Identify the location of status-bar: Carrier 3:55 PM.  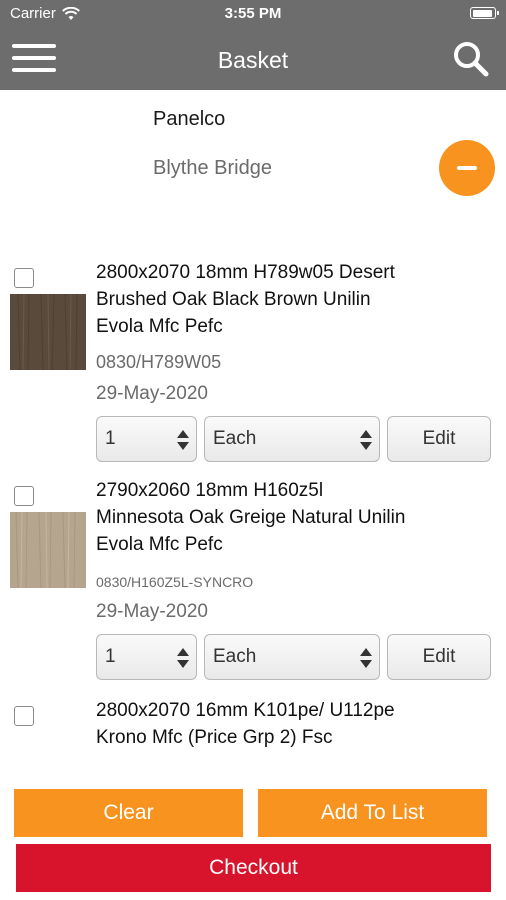
(253, 14).